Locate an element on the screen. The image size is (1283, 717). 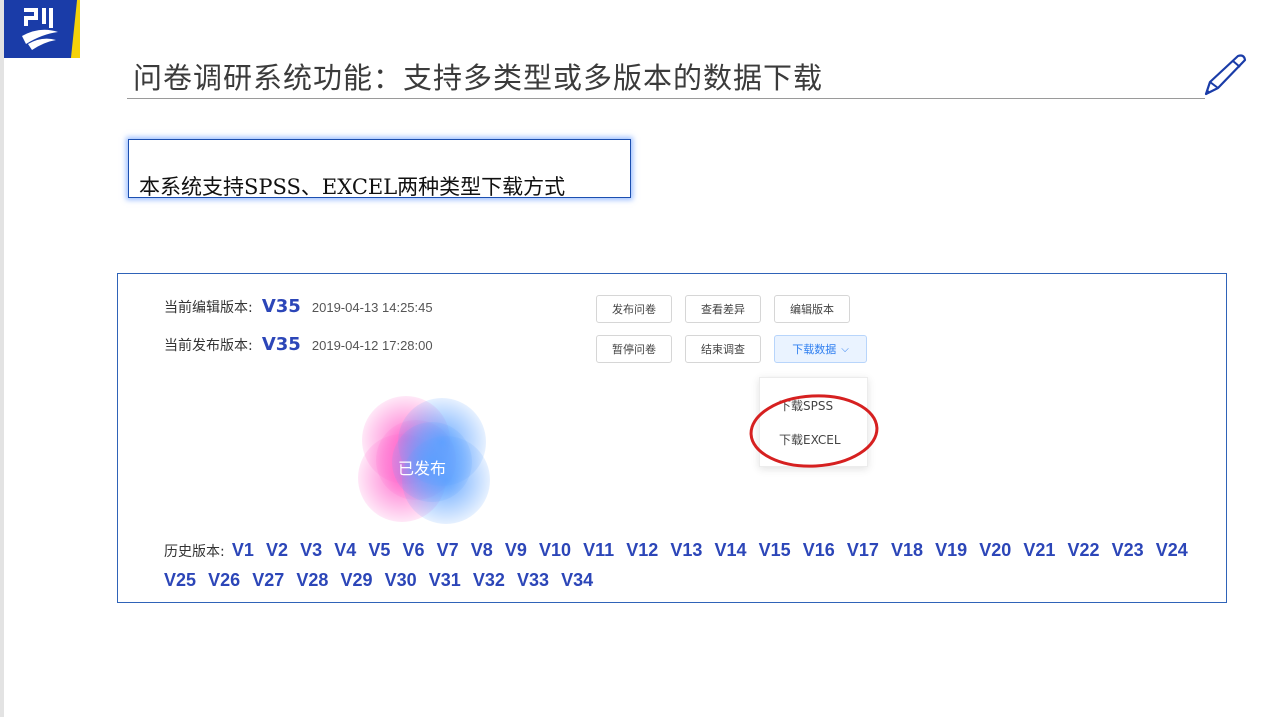
history-version-link-v23: V23 is located at coordinates (1128, 550).